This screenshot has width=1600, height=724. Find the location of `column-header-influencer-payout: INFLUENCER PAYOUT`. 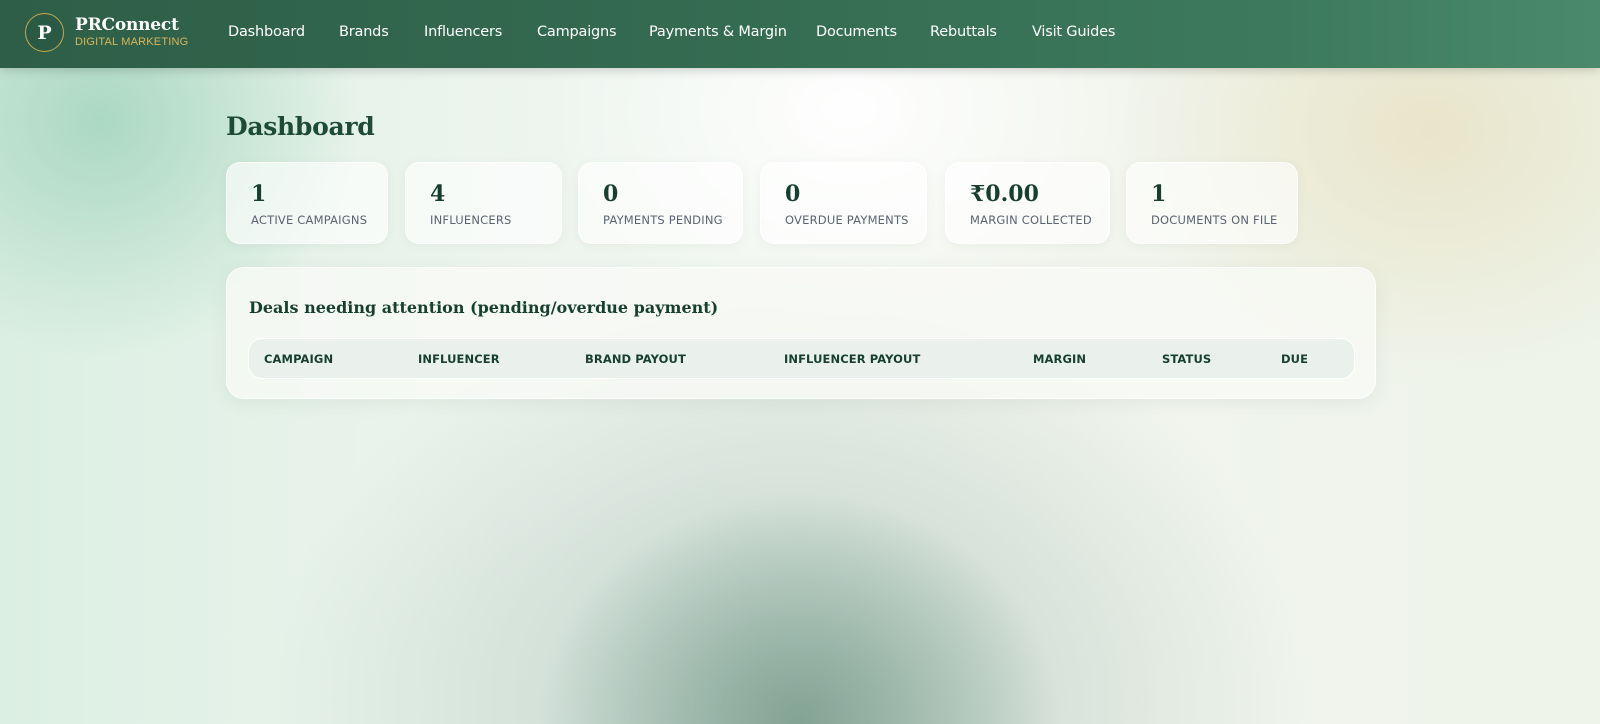

column-header-influencer-payout: INFLUENCER PAYOUT is located at coordinates (852, 359).